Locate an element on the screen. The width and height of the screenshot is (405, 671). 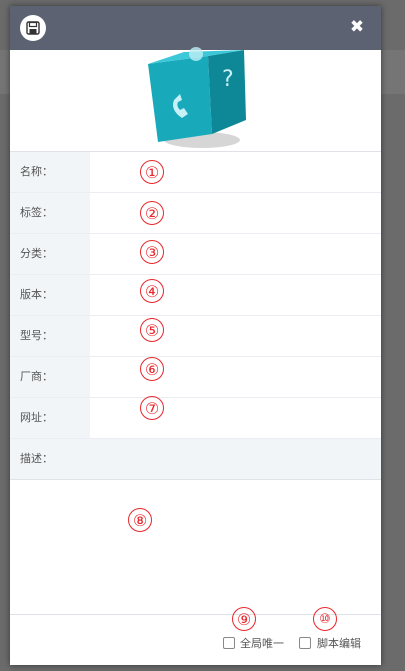
header-illustration: ? is located at coordinates (195, 99).